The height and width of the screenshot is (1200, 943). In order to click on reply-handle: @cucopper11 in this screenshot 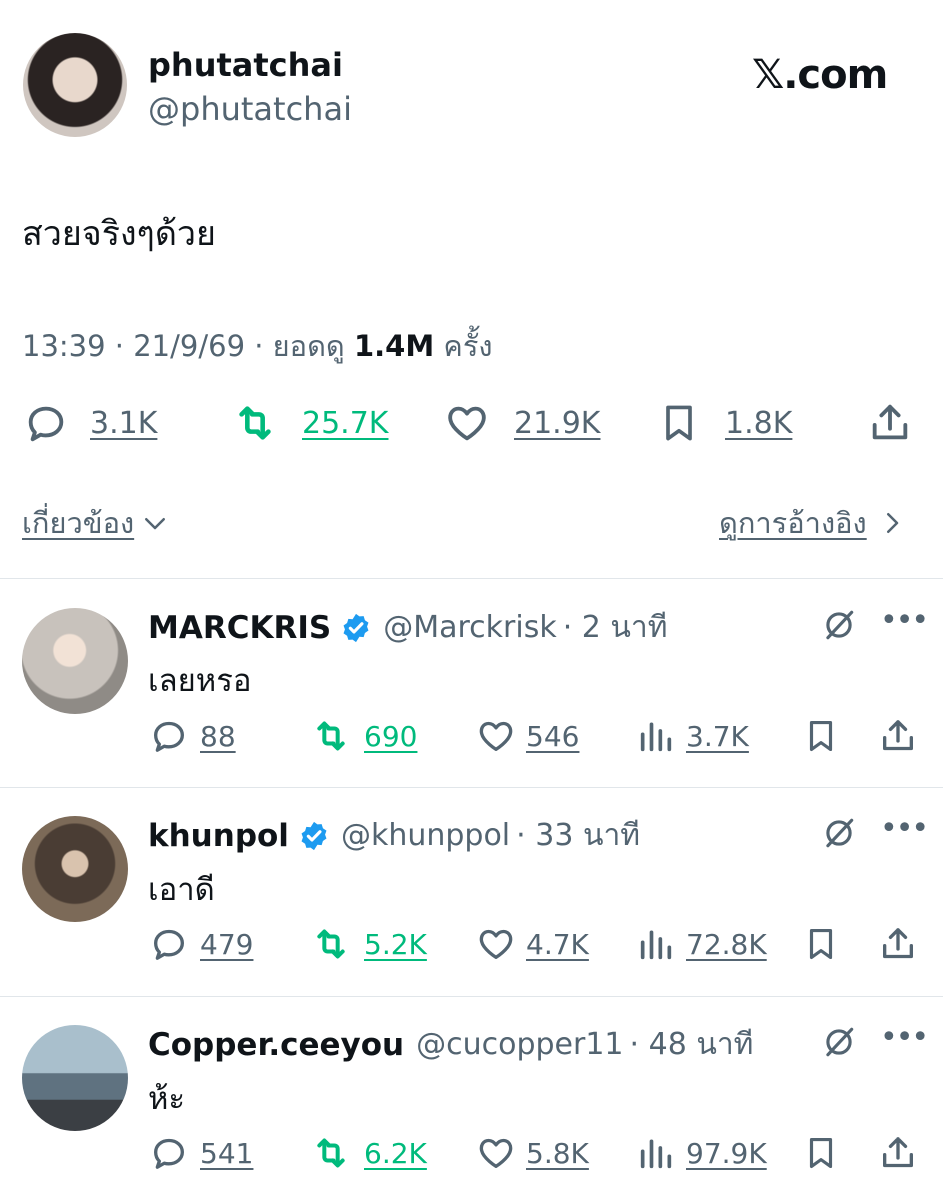, I will do `click(519, 1044)`.